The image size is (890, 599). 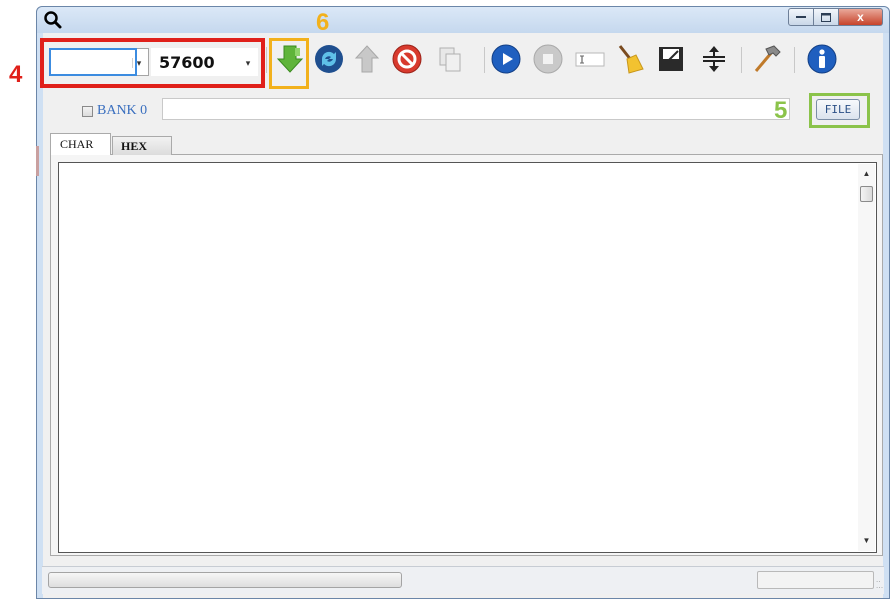 I want to click on status-progress-bar, so click(x=225, y=580).